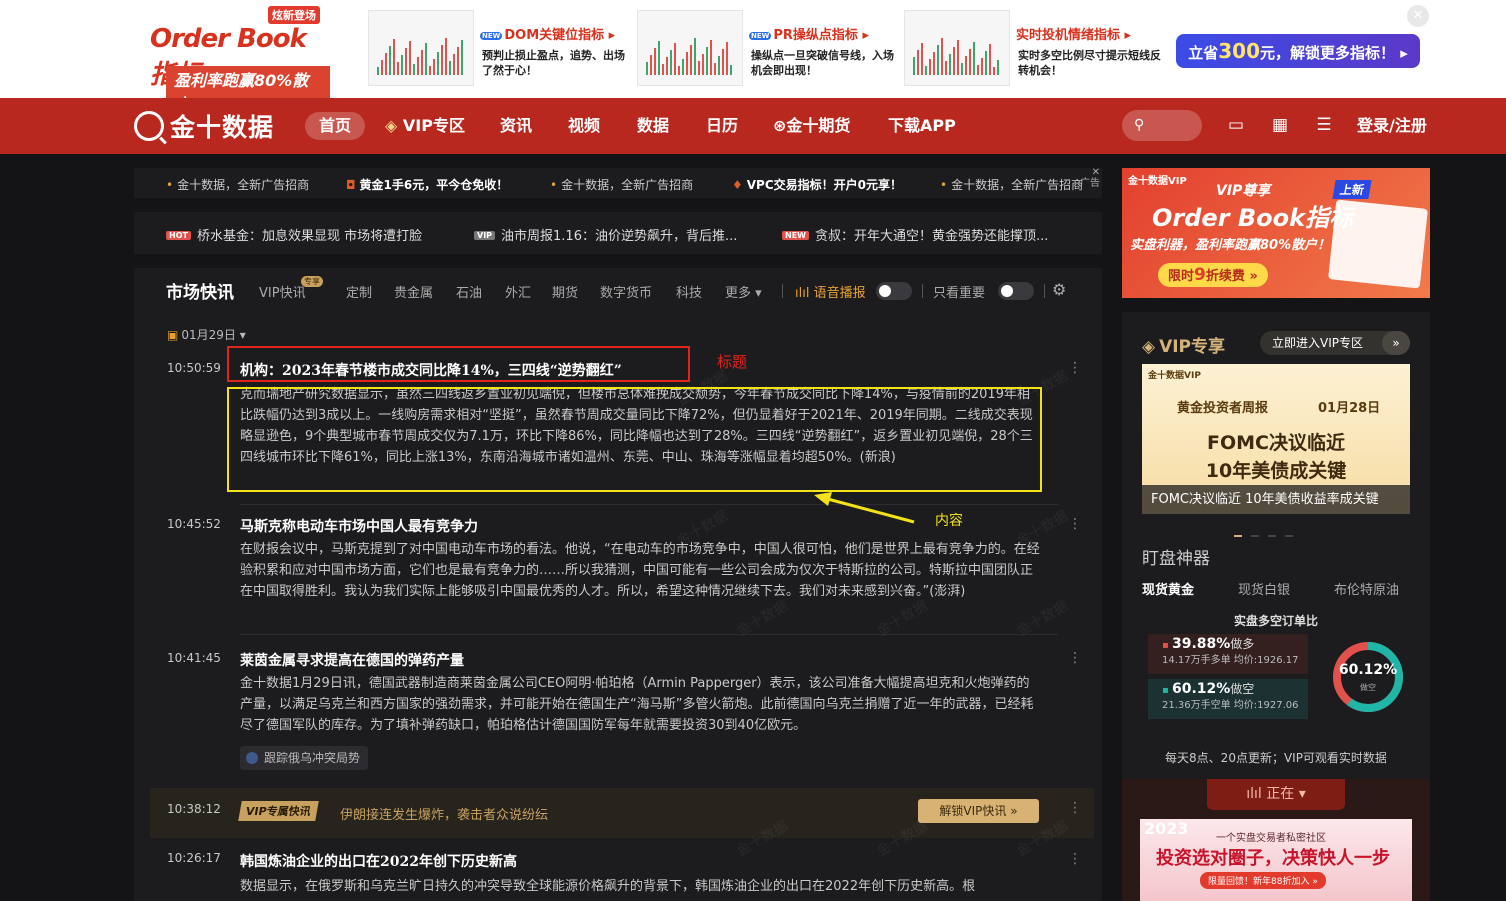 This screenshot has width=1506, height=901. What do you see at coordinates (1335, 343) in the screenshot?
I see `enter-vip-zone-button: 立即进入VIP专区»` at bounding box center [1335, 343].